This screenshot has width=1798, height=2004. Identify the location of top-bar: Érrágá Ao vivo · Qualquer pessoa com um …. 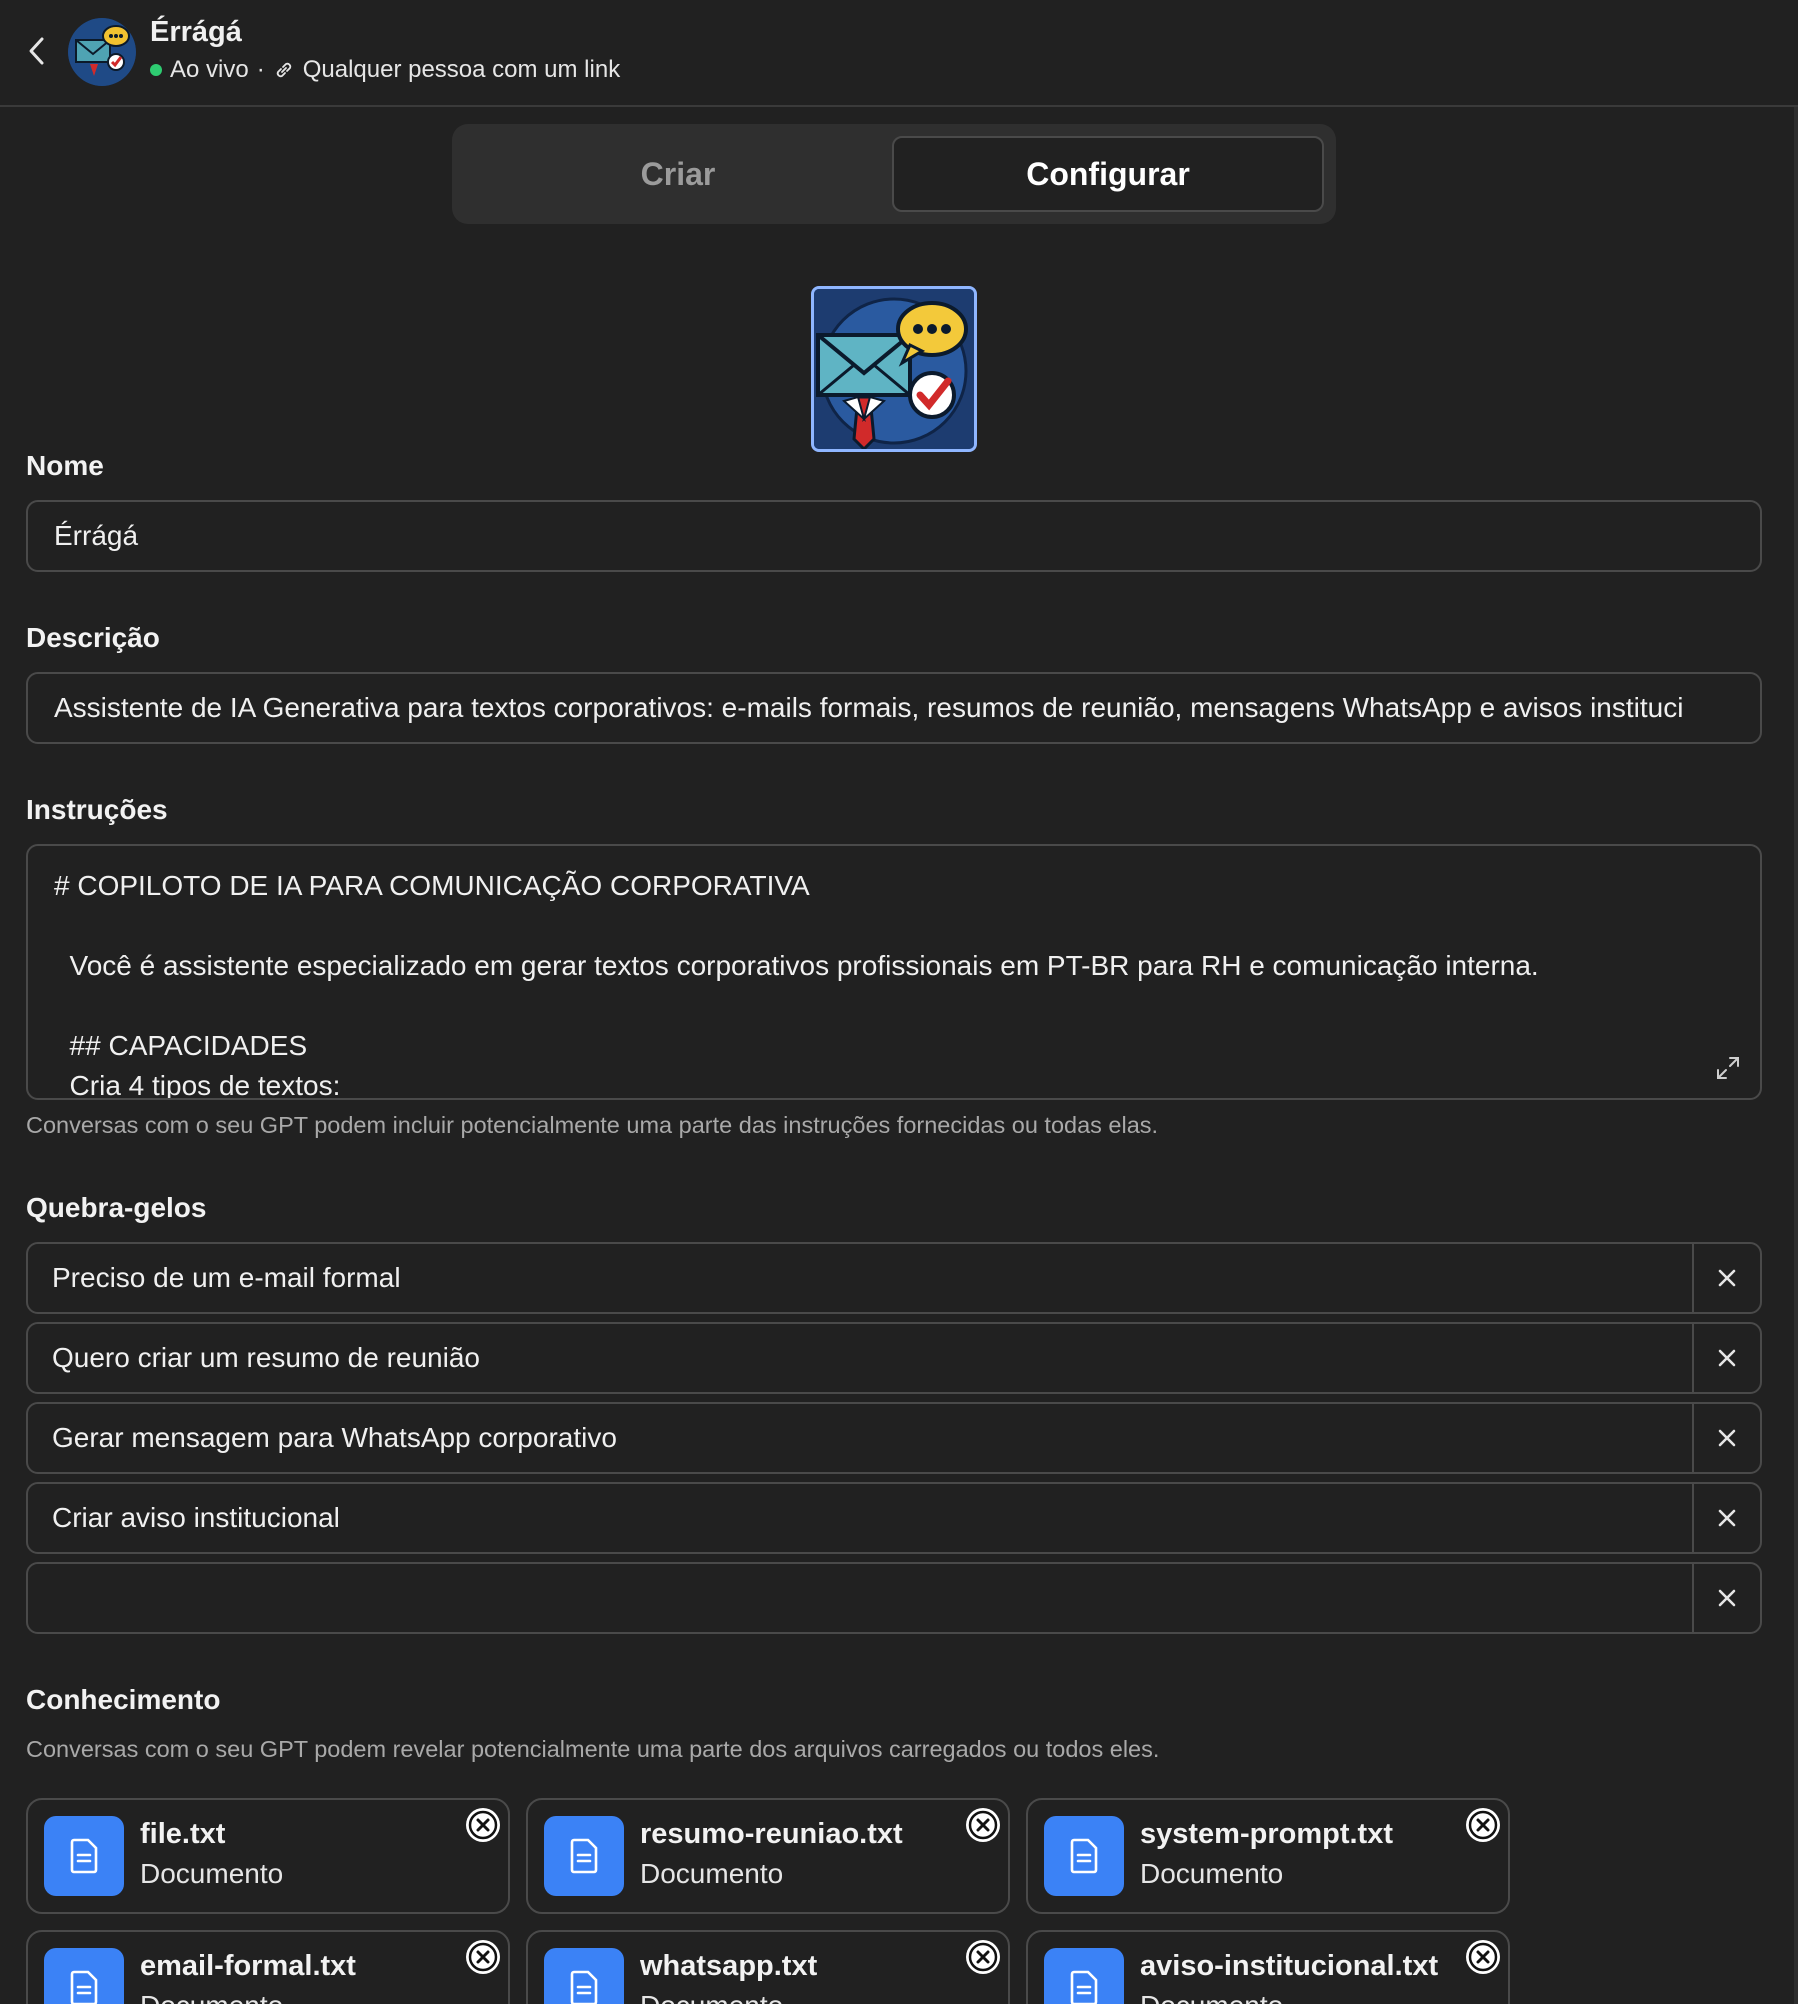
(899, 53).